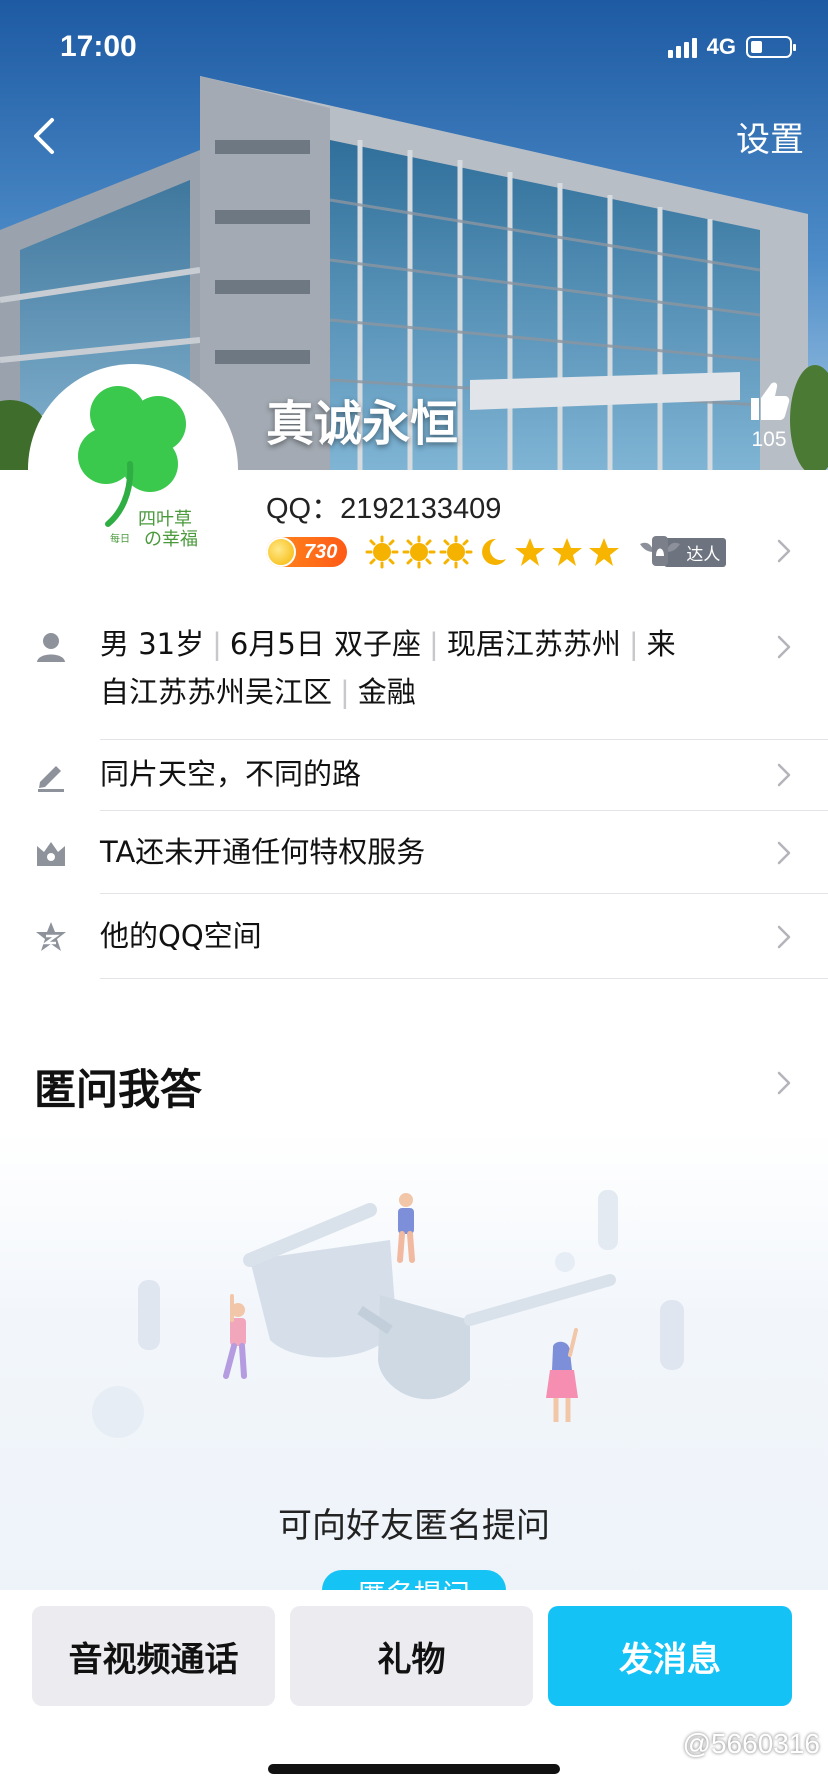  I want to click on basic-info-line1: 男 31岁 | 6月5日 双子座 | 现居江苏苏州 | 来, so click(388, 644).